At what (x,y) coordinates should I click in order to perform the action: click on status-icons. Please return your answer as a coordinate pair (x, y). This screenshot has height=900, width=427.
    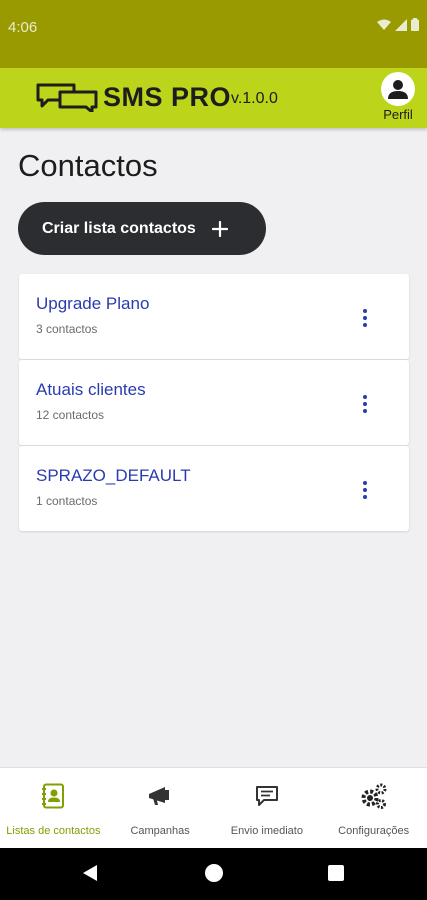
    Looking at the image, I should click on (398, 24).